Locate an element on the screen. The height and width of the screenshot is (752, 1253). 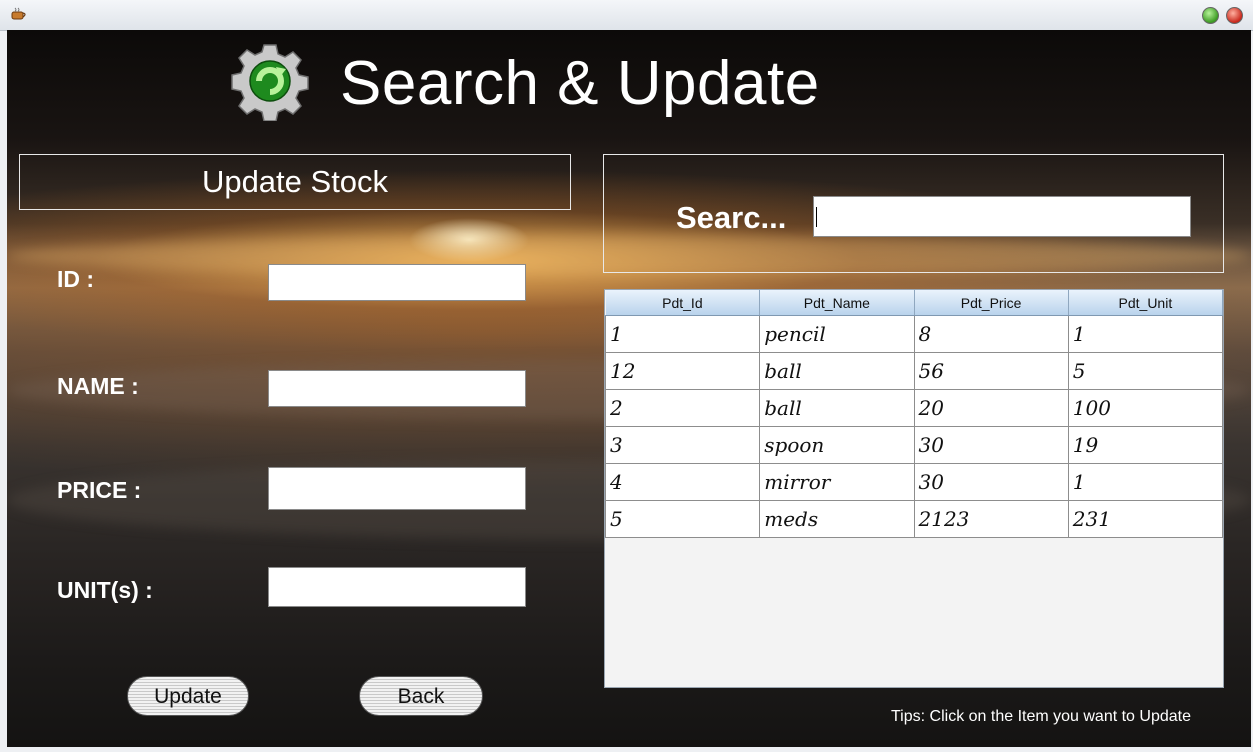
price-label: PRICE : is located at coordinates (99, 490).